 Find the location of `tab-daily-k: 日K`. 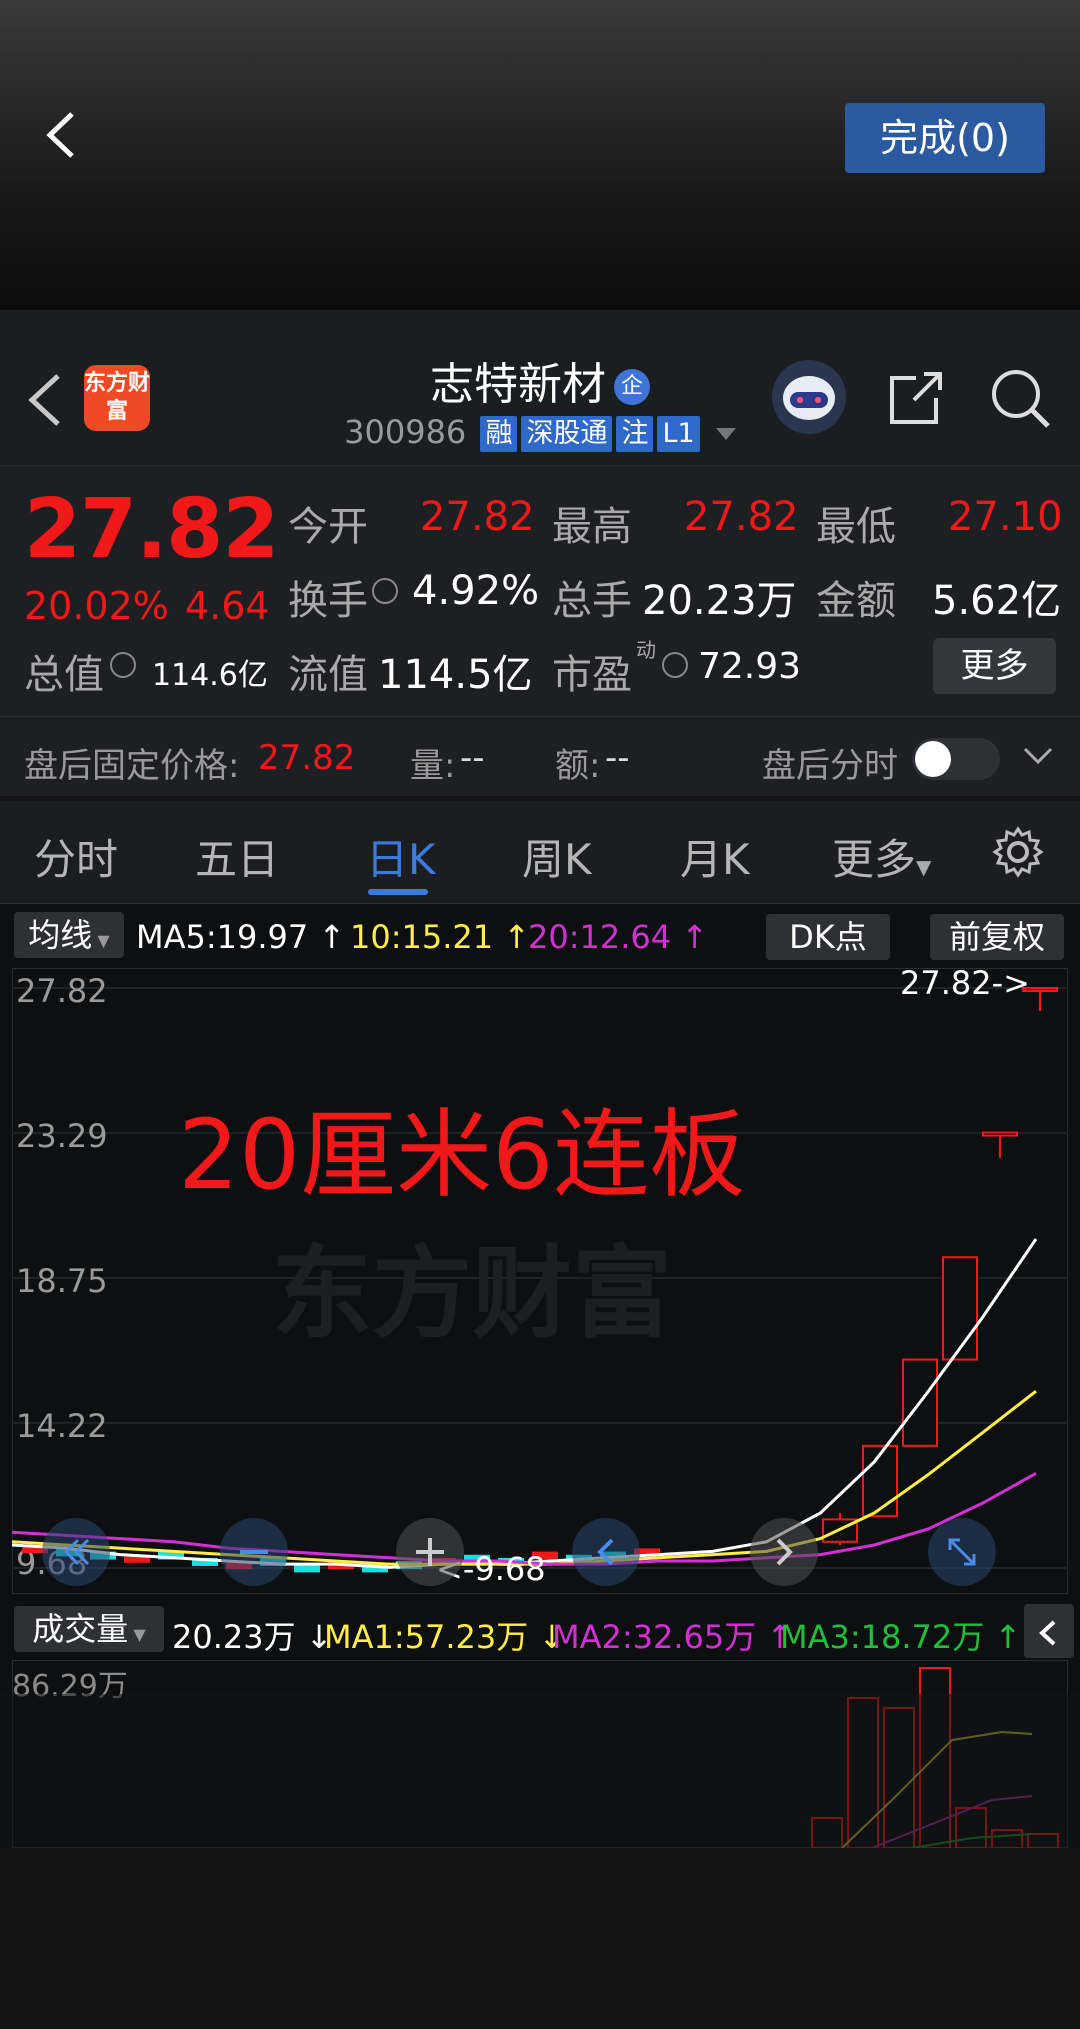

tab-daily-k: 日K is located at coordinates (401, 856).